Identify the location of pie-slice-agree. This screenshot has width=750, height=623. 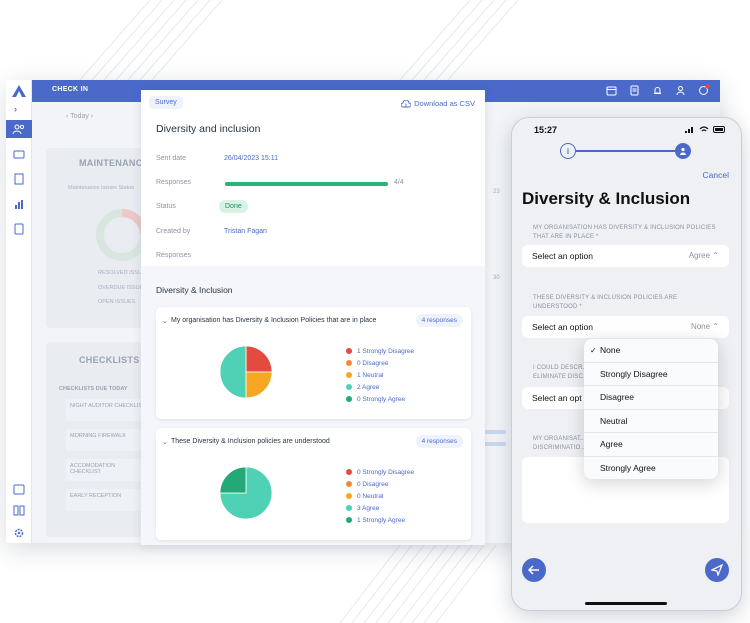
(233, 372).